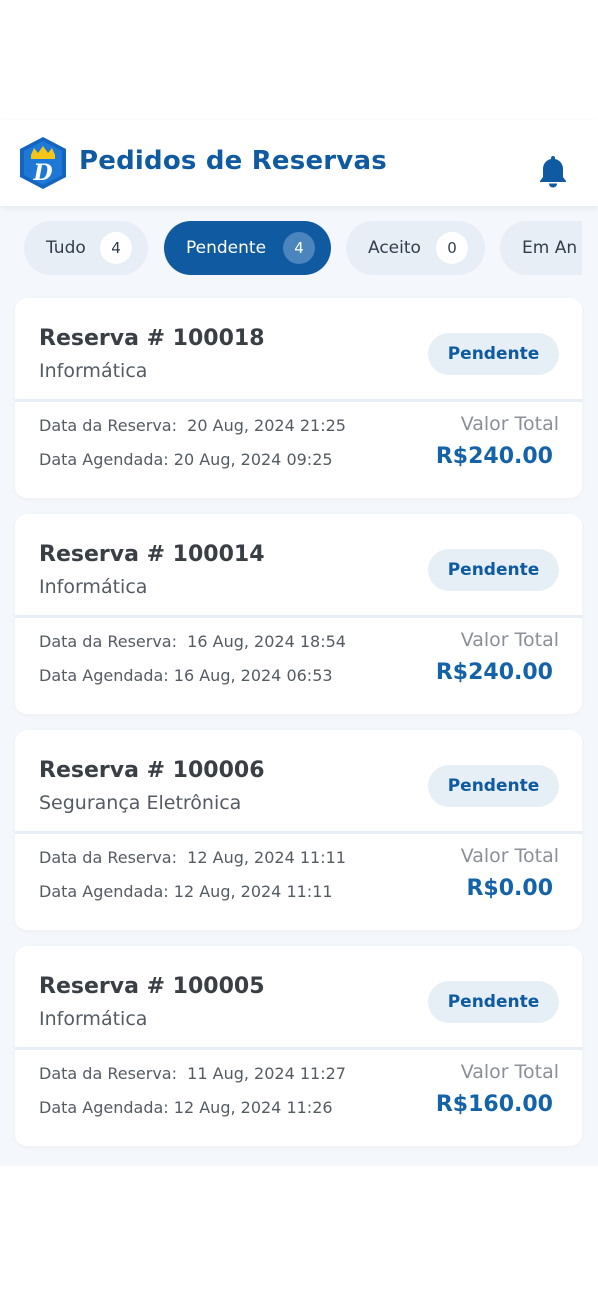 Image resolution: width=598 pixels, height=1300 pixels. Describe the element at coordinates (152, 986) in the screenshot. I see `reservation-number: Reserva # 100005` at that location.